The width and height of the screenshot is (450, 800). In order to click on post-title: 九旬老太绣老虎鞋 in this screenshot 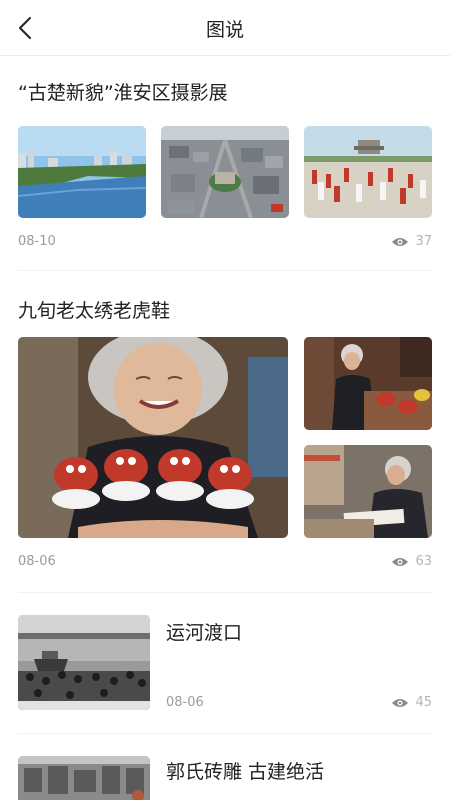, I will do `click(94, 309)`.